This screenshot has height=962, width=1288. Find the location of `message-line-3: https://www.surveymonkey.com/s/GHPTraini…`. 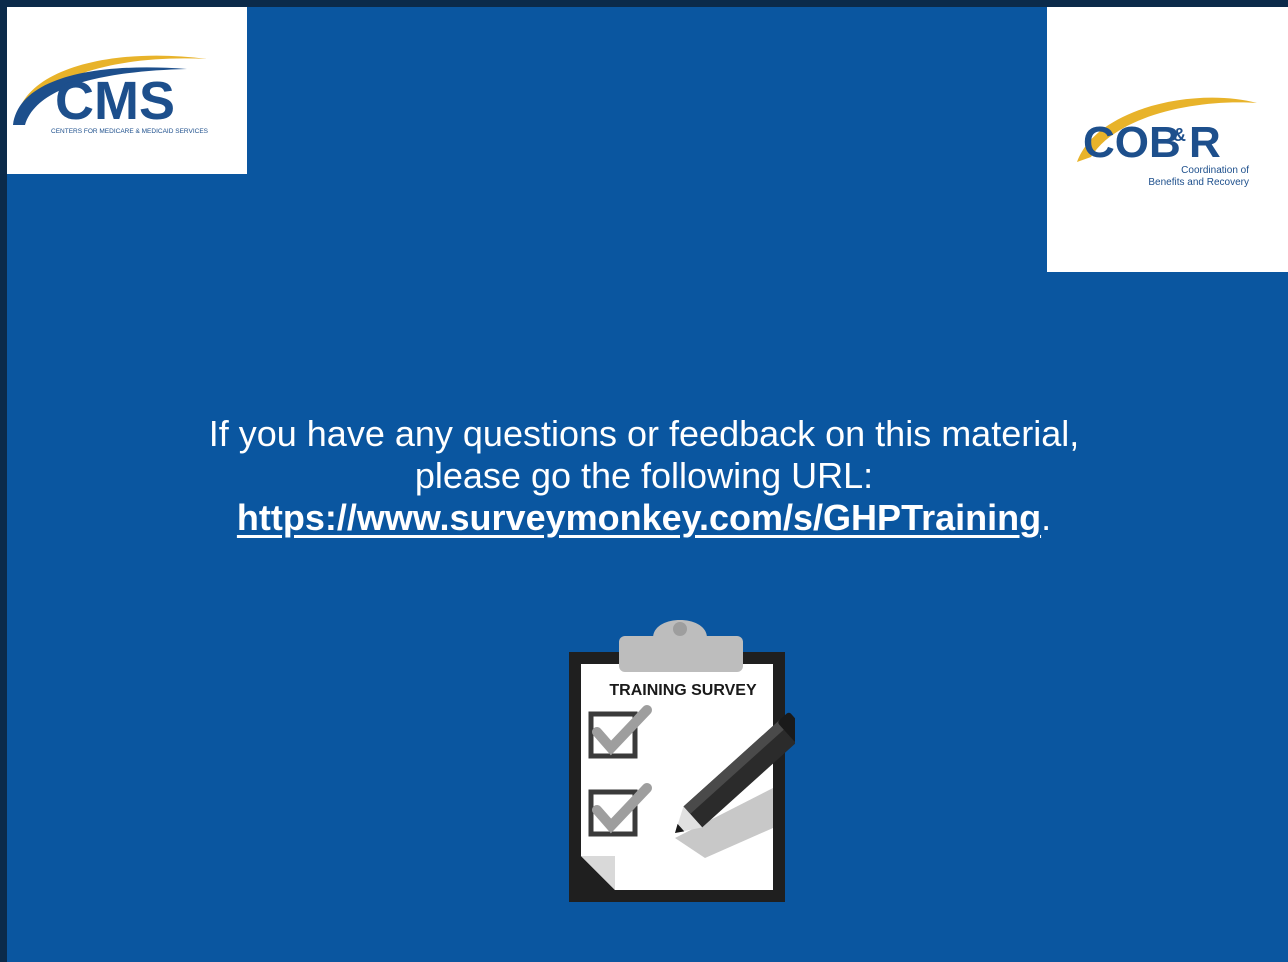

message-line-3: https://www.surveymonkey.com/s/GHPTraini… is located at coordinates (644, 518).